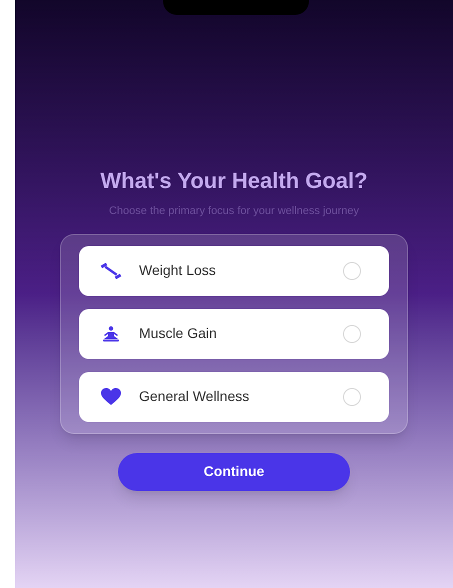  Describe the element at coordinates (234, 397) in the screenshot. I see `goal-option: General Wellness` at that location.